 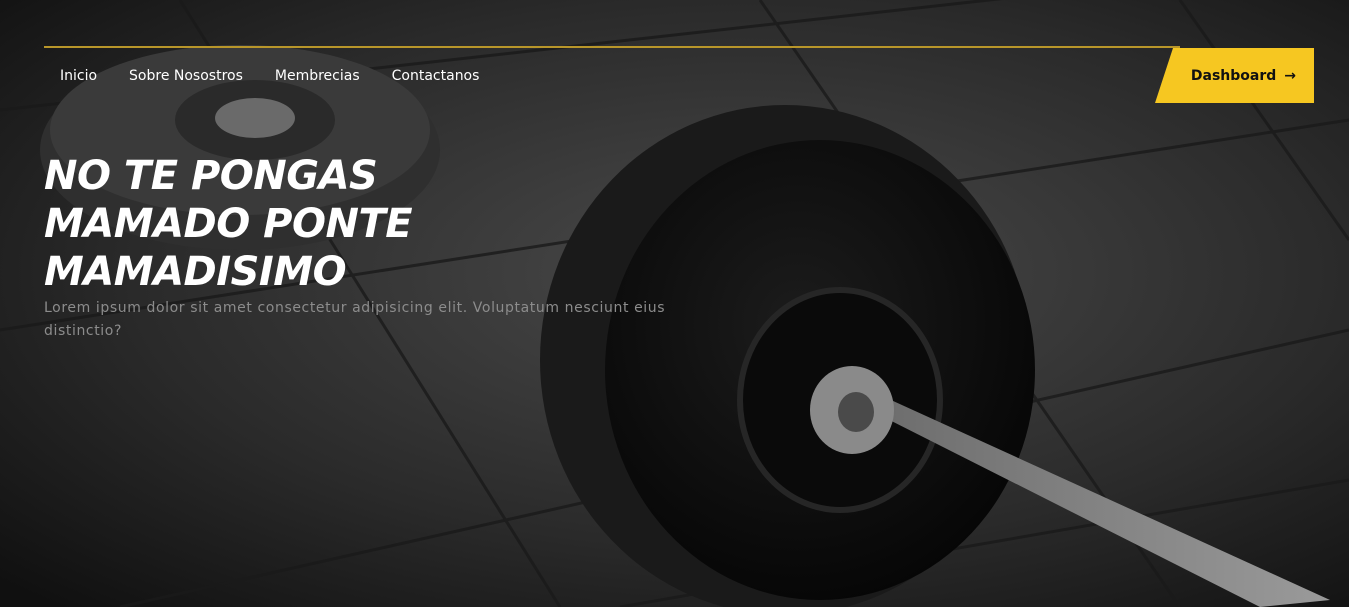 What do you see at coordinates (317, 76) in the screenshot?
I see `nav-item-membrecias: Membrecias` at bounding box center [317, 76].